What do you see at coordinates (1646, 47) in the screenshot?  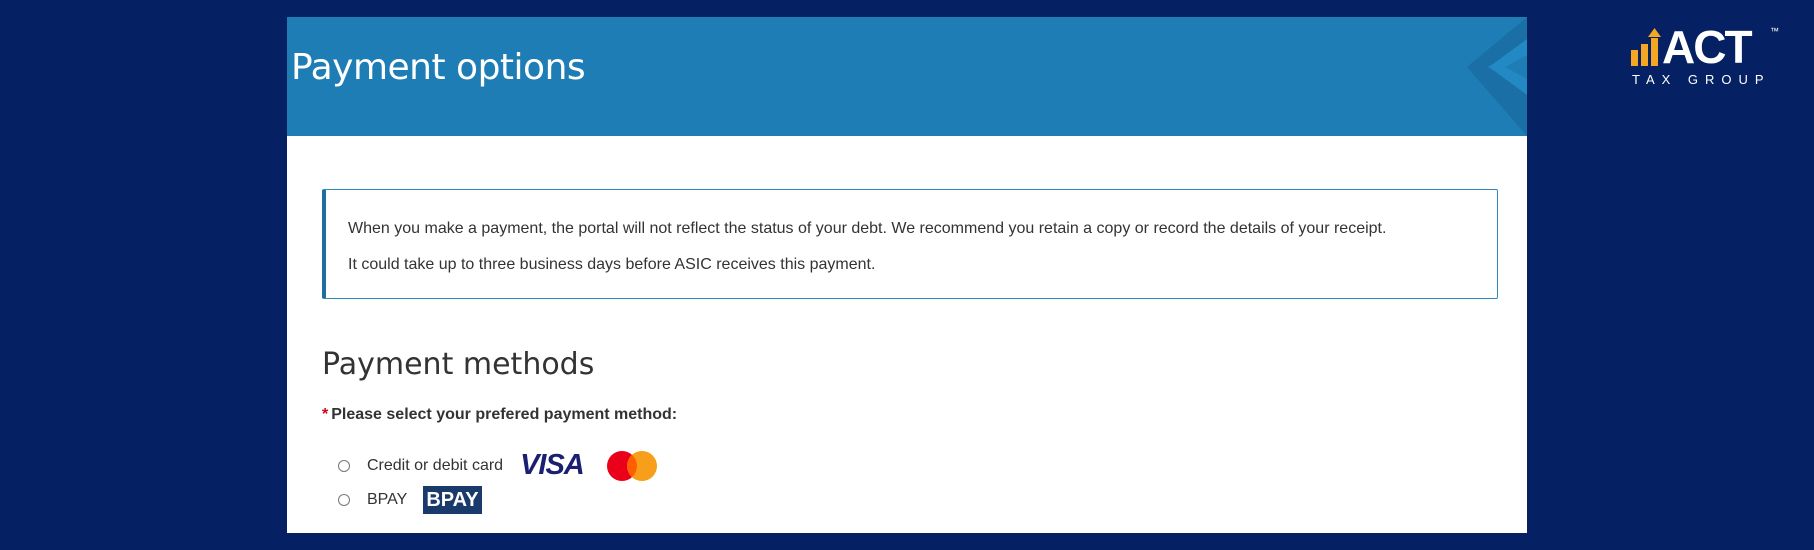 I see `bar-chart-arrow-icon` at bounding box center [1646, 47].